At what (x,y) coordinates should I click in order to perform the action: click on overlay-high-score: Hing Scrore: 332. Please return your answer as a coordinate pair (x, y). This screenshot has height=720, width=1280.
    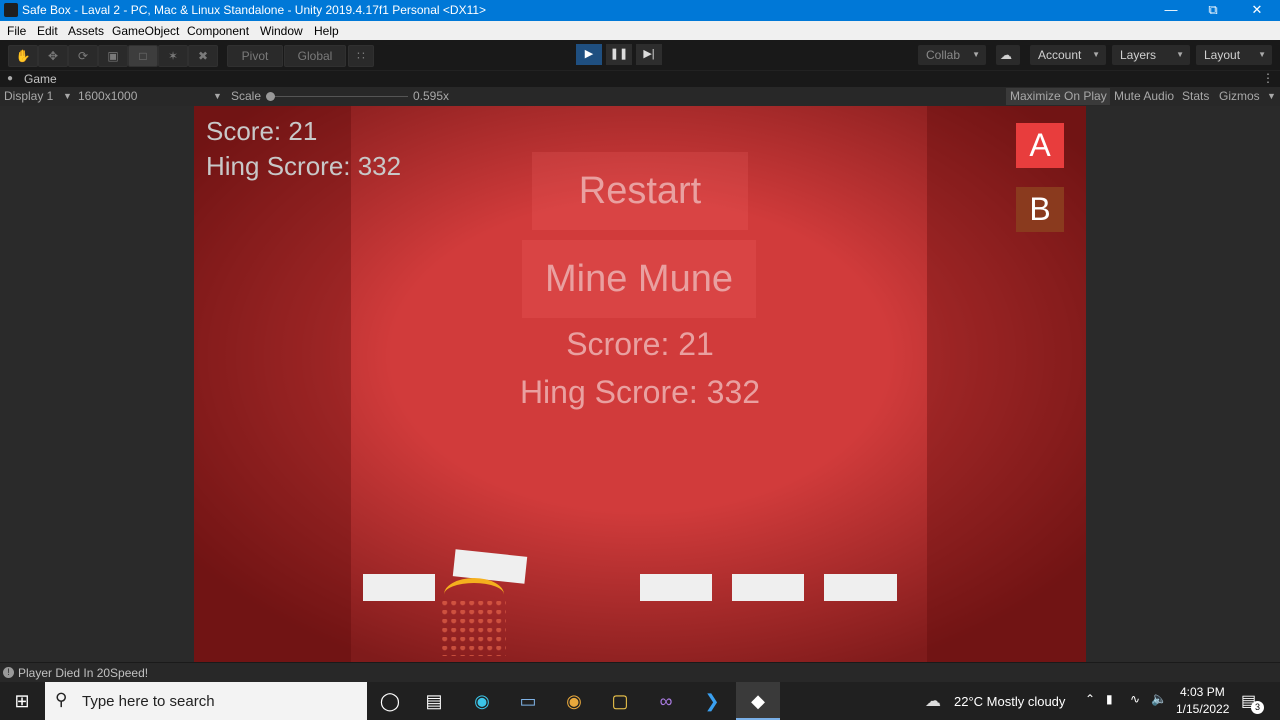
    Looking at the image, I should click on (640, 392).